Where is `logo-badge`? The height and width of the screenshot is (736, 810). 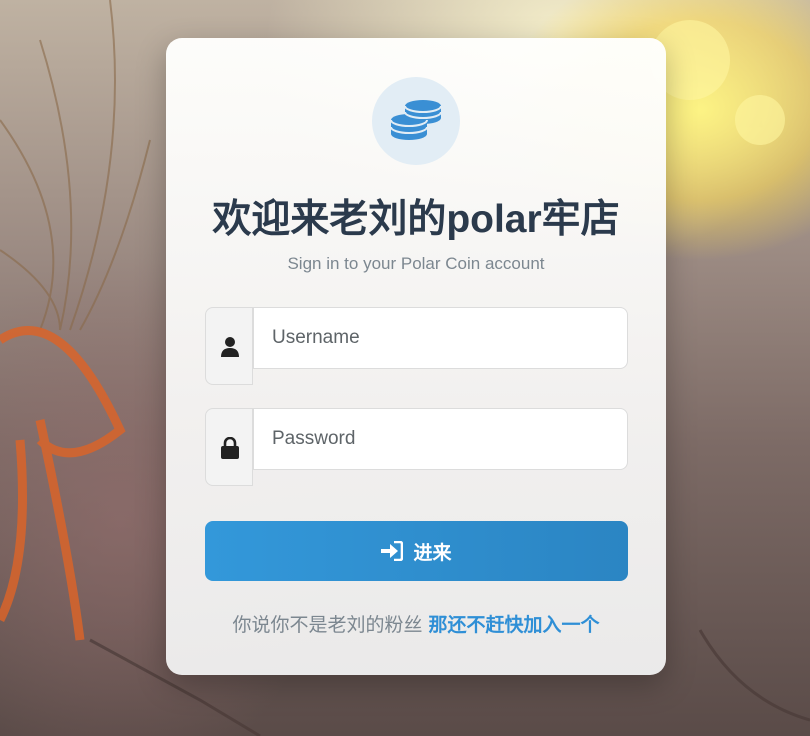 logo-badge is located at coordinates (416, 121).